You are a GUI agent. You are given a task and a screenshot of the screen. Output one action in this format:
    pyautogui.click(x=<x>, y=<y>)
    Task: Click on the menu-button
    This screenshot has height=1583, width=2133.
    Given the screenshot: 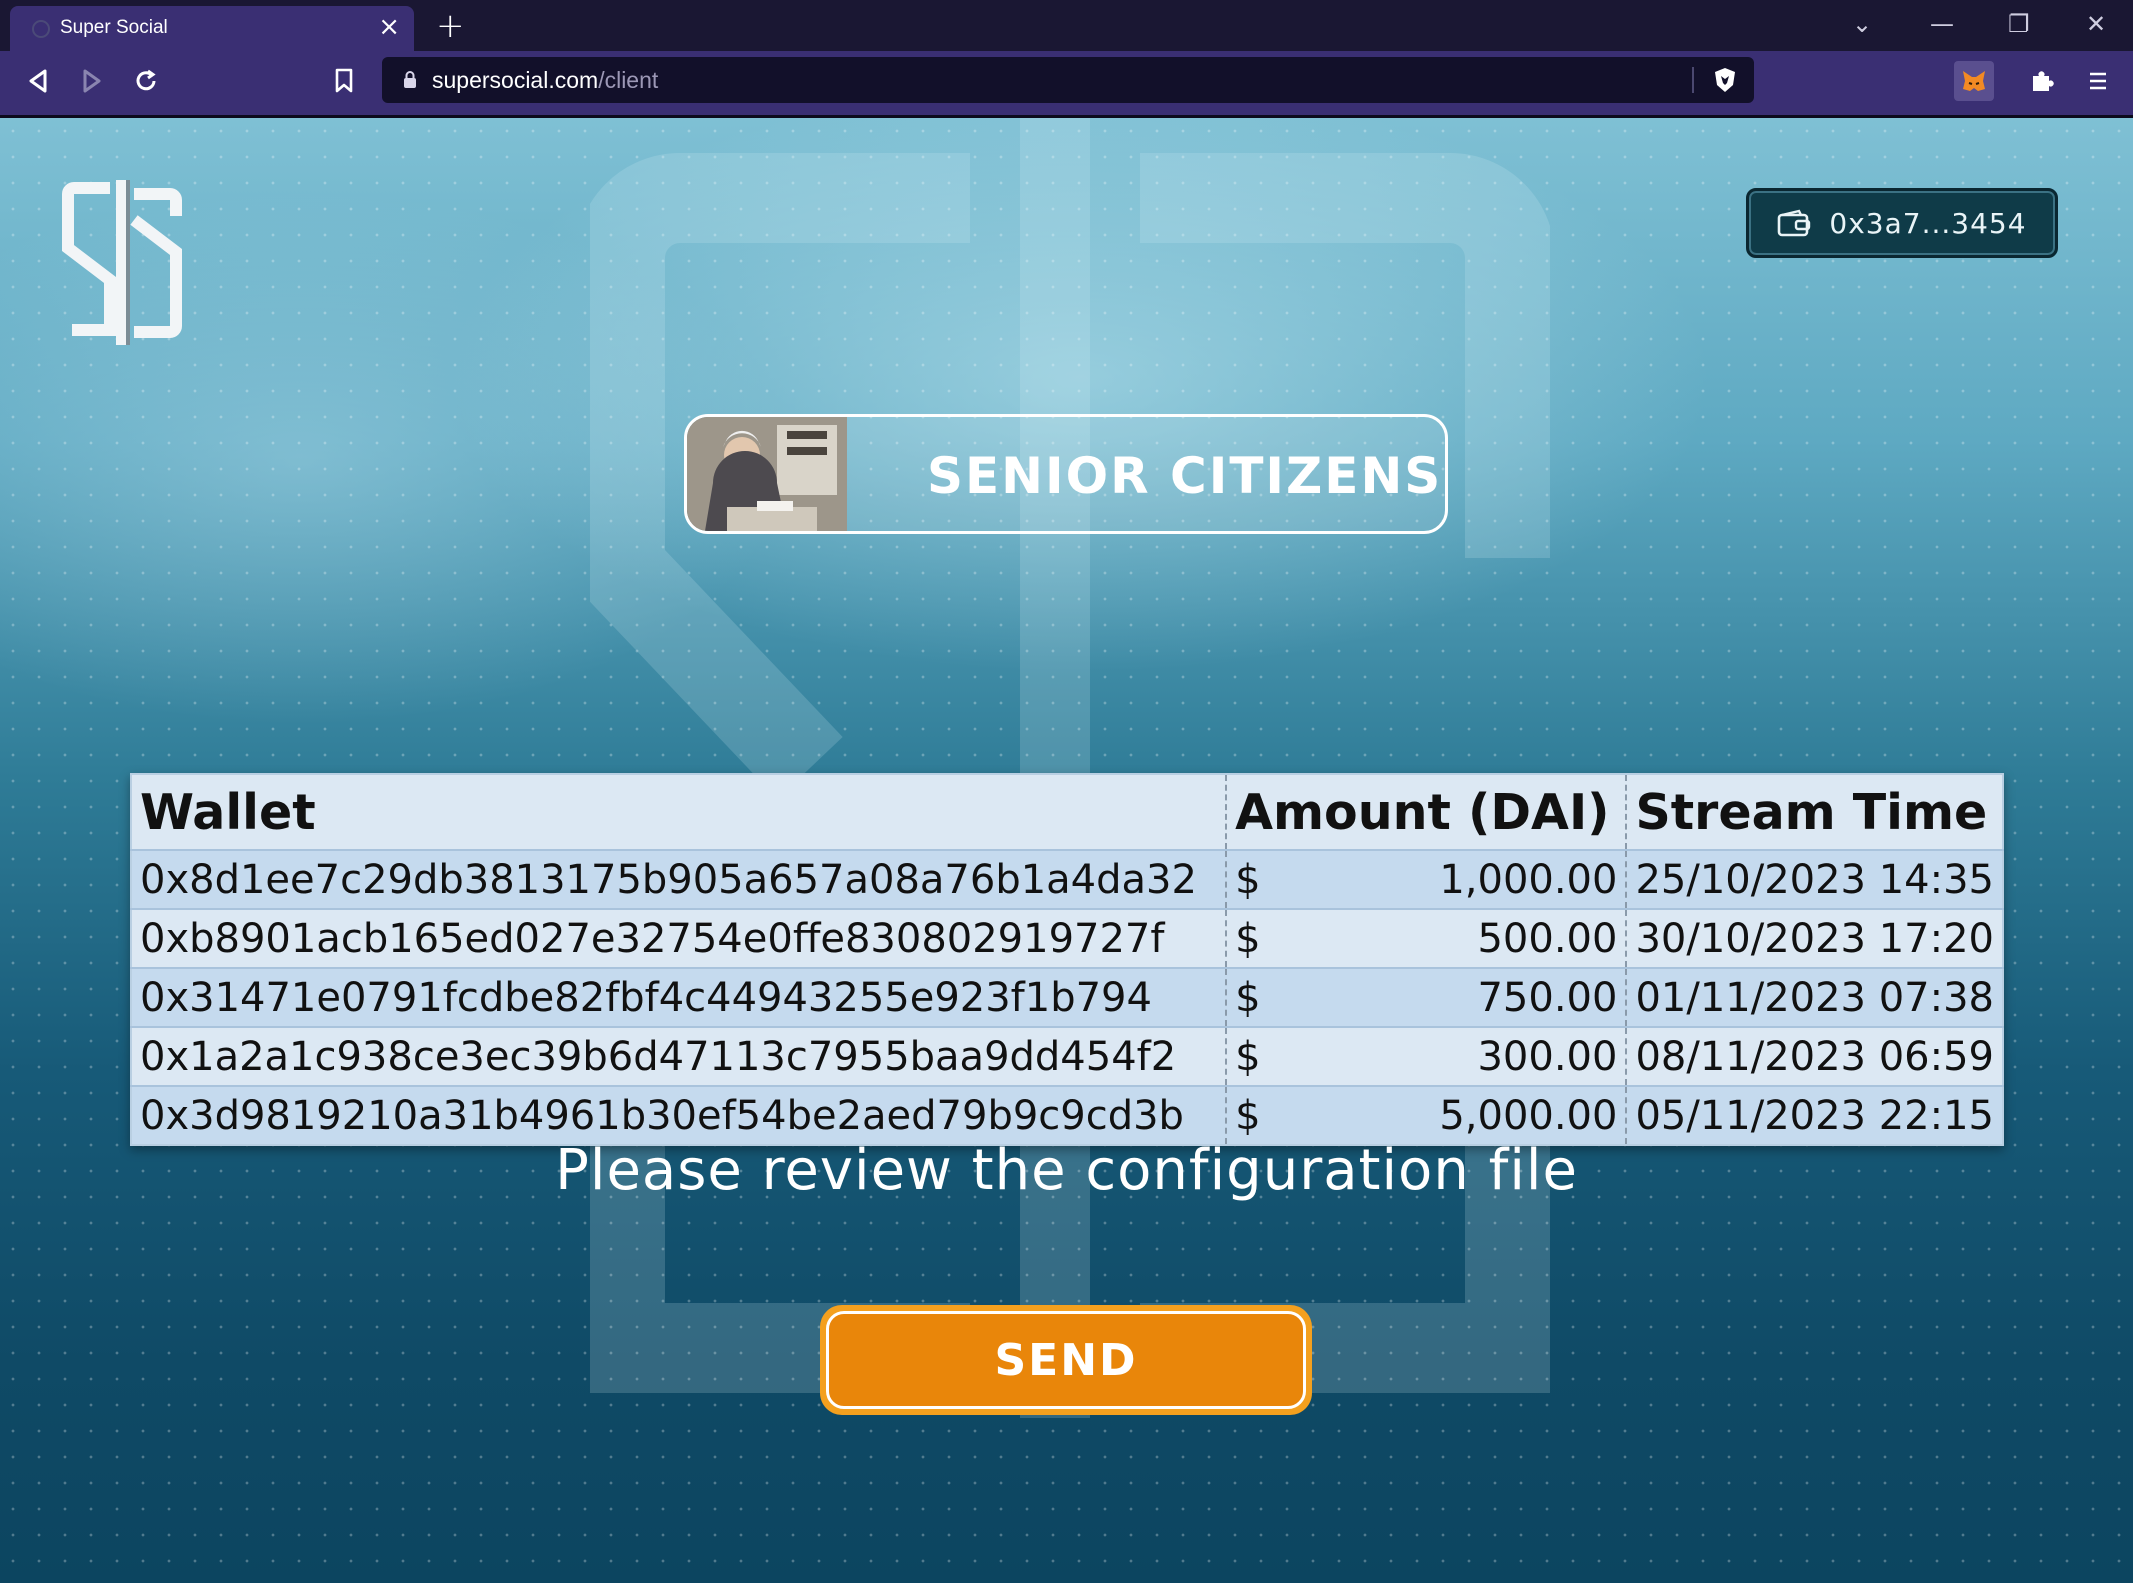 What is the action you would take?
    pyautogui.click(x=2098, y=81)
    